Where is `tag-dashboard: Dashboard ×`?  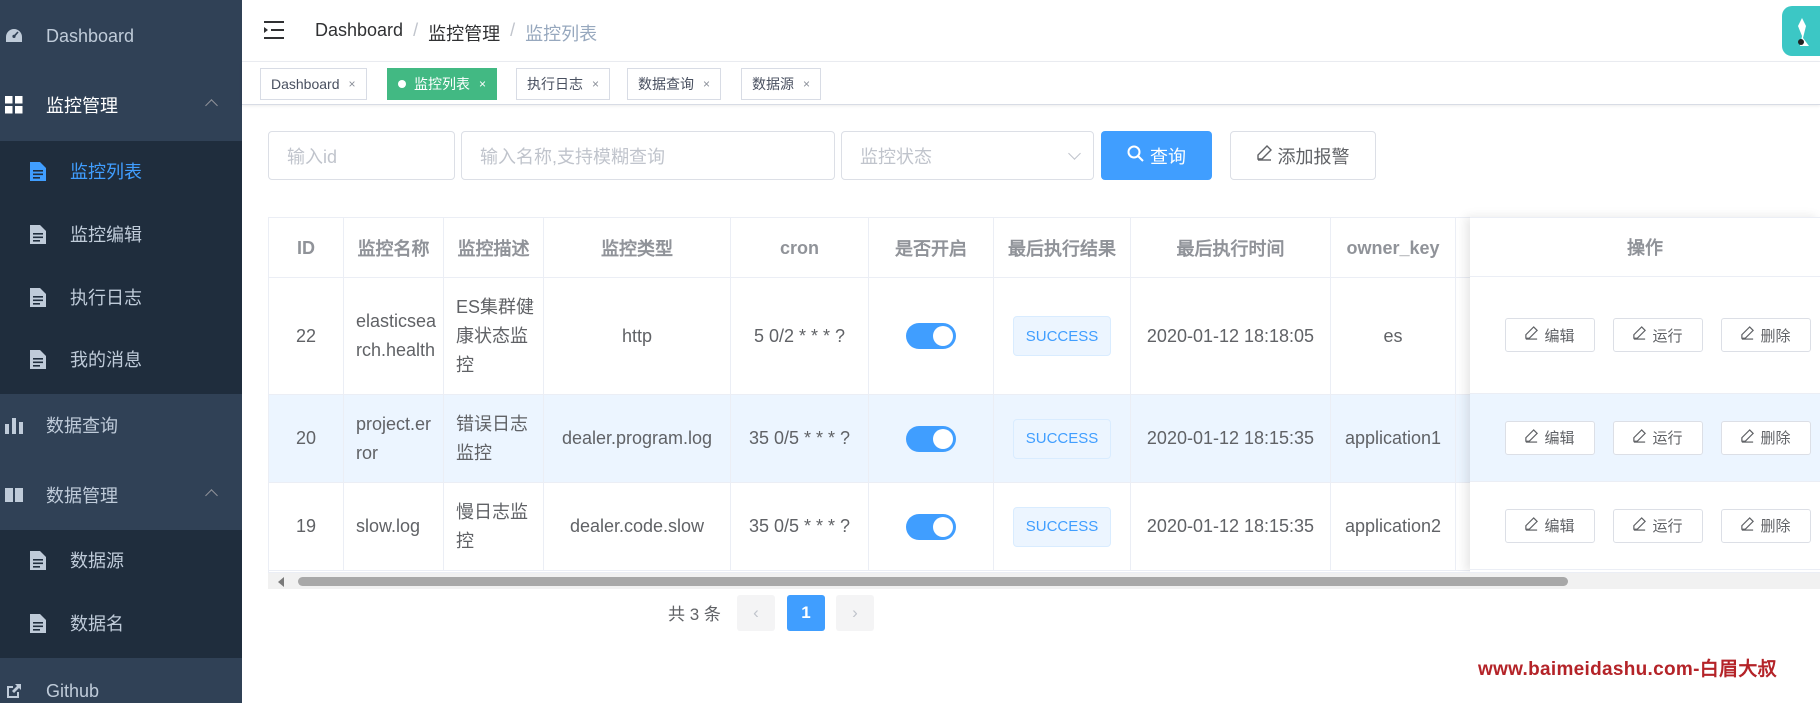
tag-dashboard: Dashboard × is located at coordinates (313, 84).